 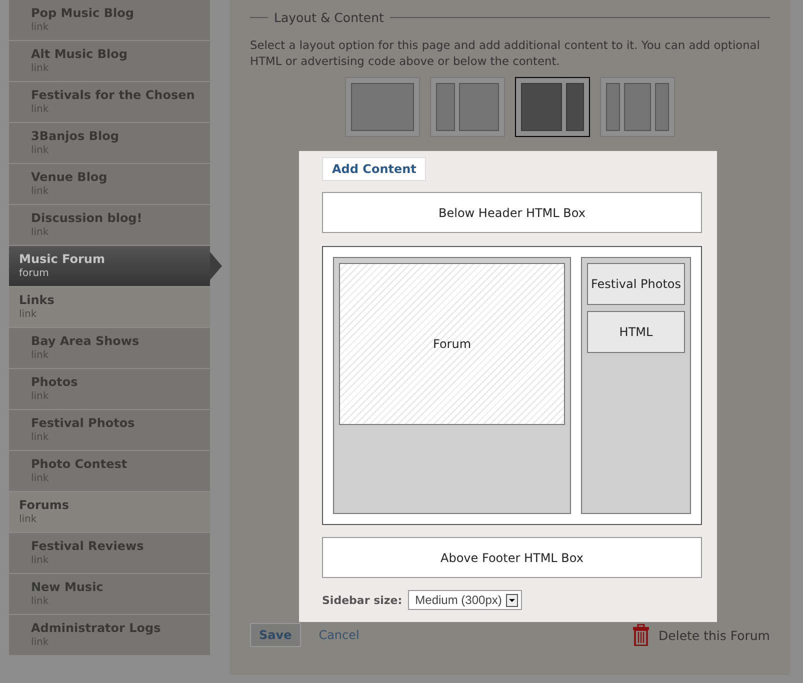 I want to click on sidebar-size-select: Medium (300px), so click(x=465, y=600).